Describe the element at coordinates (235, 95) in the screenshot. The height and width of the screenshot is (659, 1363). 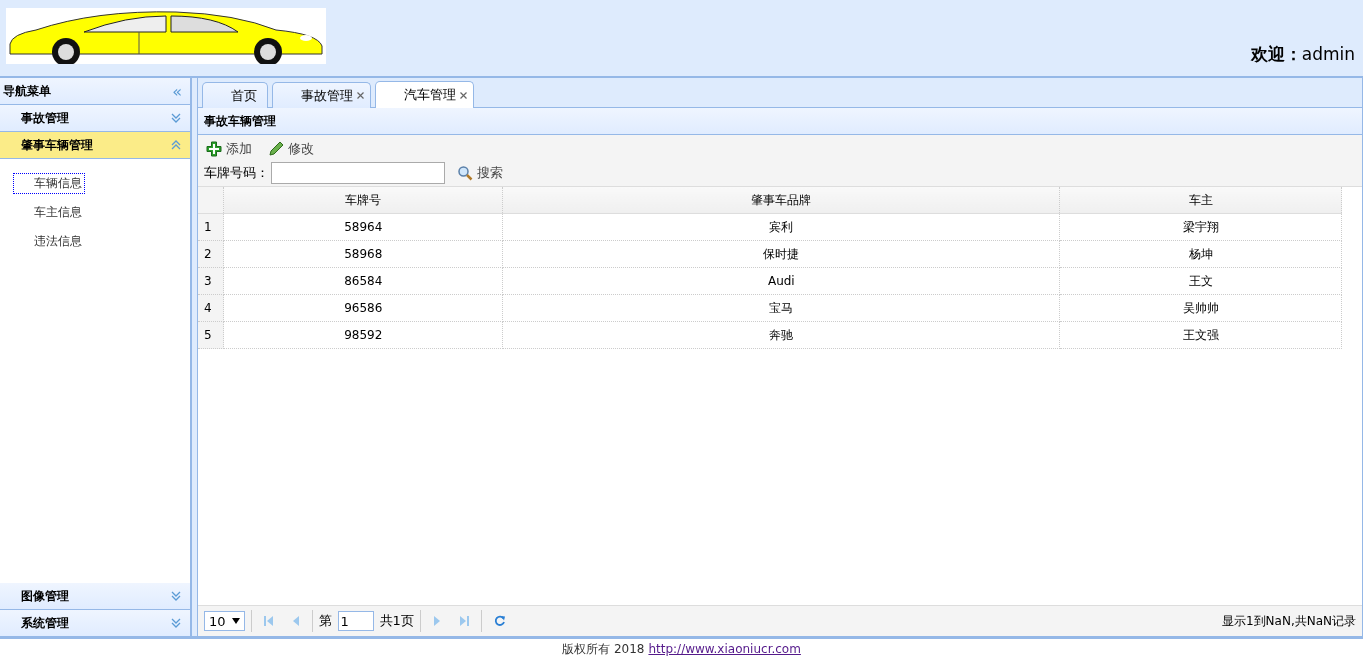
I see `tab: 首页` at that location.